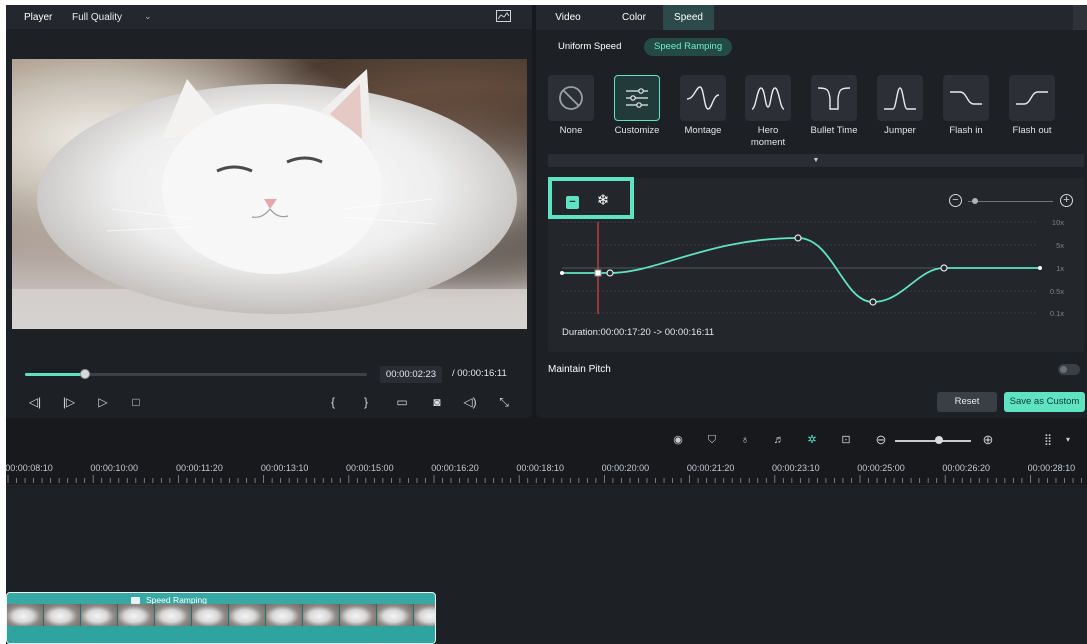 The width and height of the screenshot is (1087, 644). I want to click on ytick-5x: 5x, so click(1060, 245).